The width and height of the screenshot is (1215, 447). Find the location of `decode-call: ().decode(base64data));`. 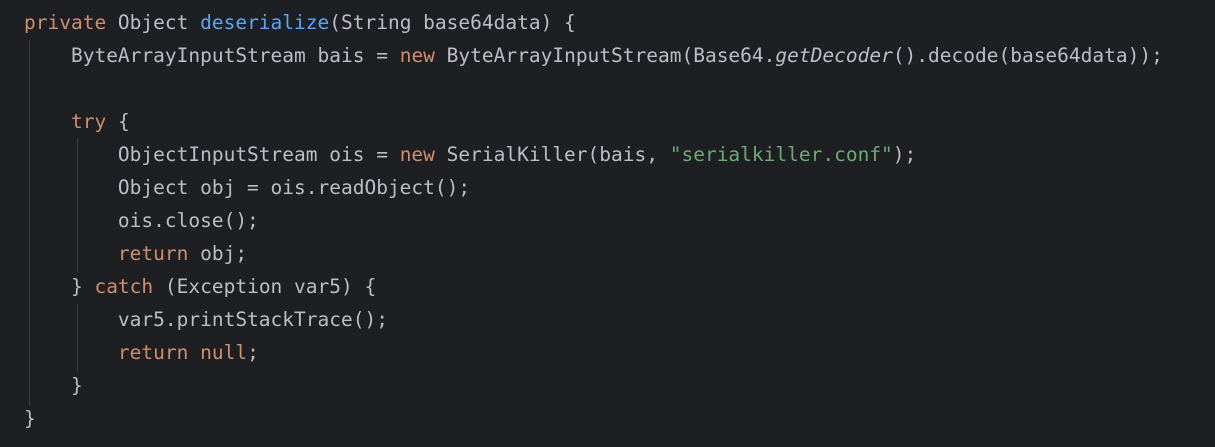

decode-call: ().decode(base64data)); is located at coordinates (1027, 55).